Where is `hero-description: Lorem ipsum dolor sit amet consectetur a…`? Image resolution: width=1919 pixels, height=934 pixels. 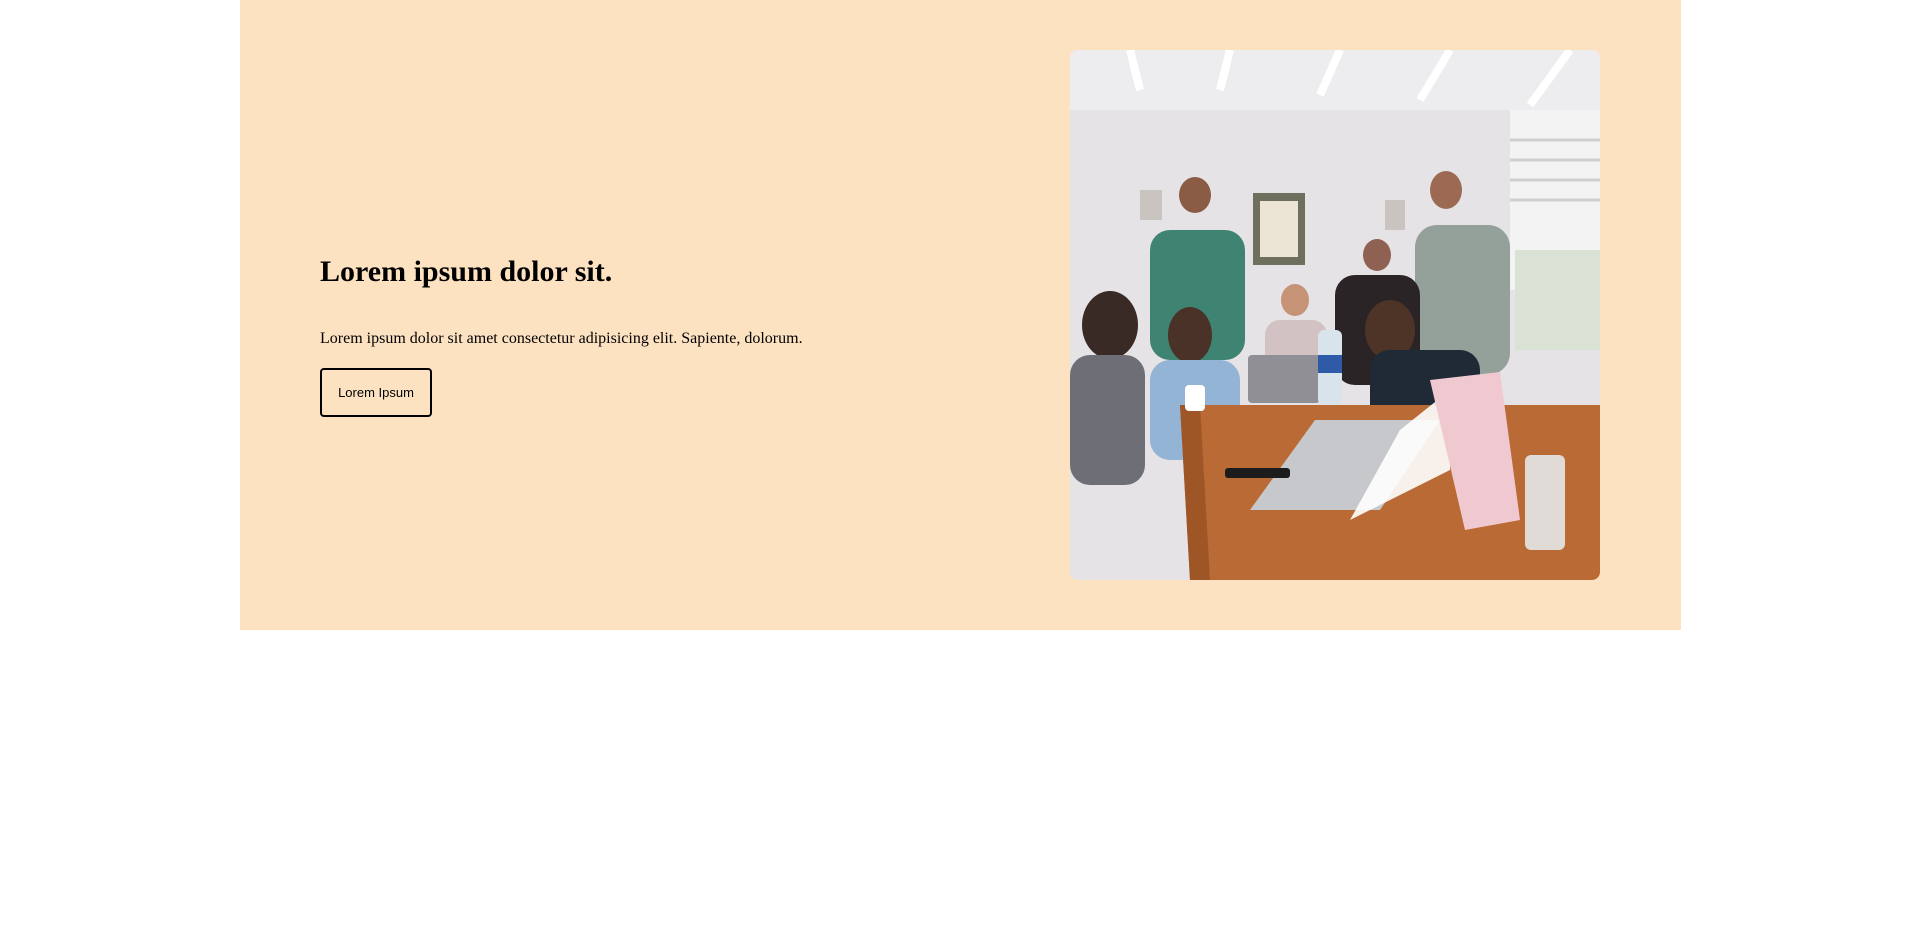 hero-description: Lorem ipsum dolor sit amet consectetur a… is located at coordinates (561, 338).